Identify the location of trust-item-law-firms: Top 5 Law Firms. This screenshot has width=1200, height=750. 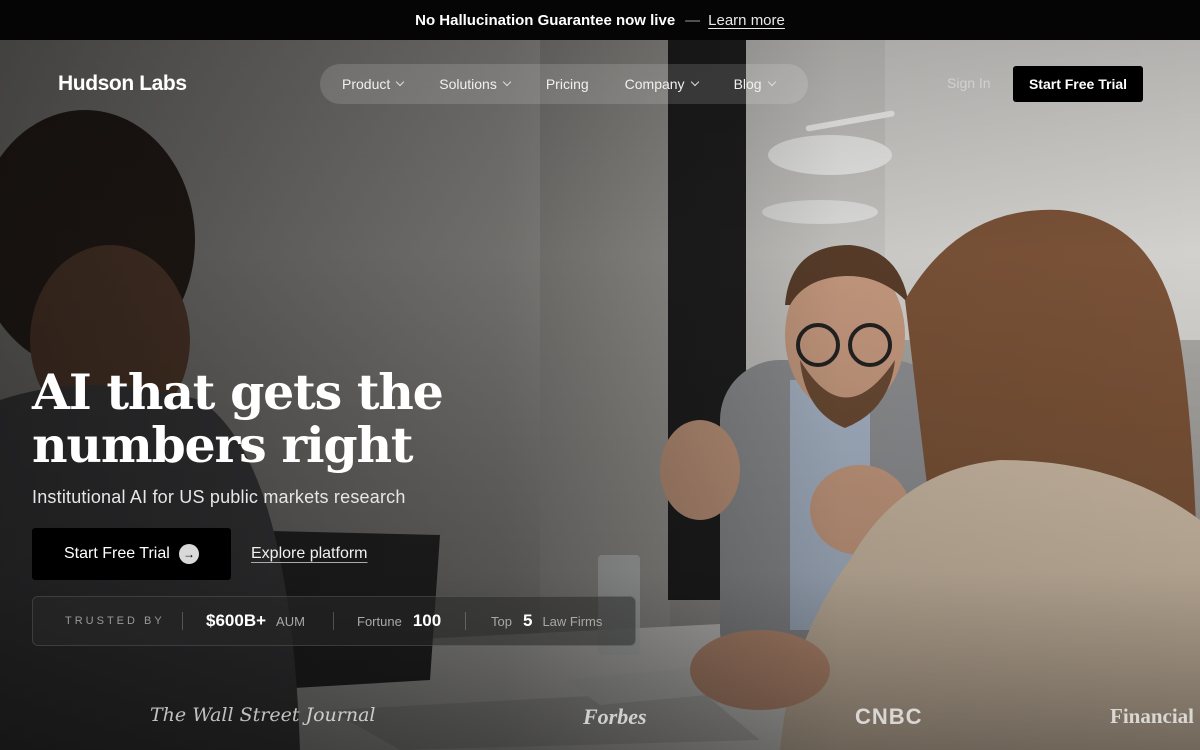
(546, 621).